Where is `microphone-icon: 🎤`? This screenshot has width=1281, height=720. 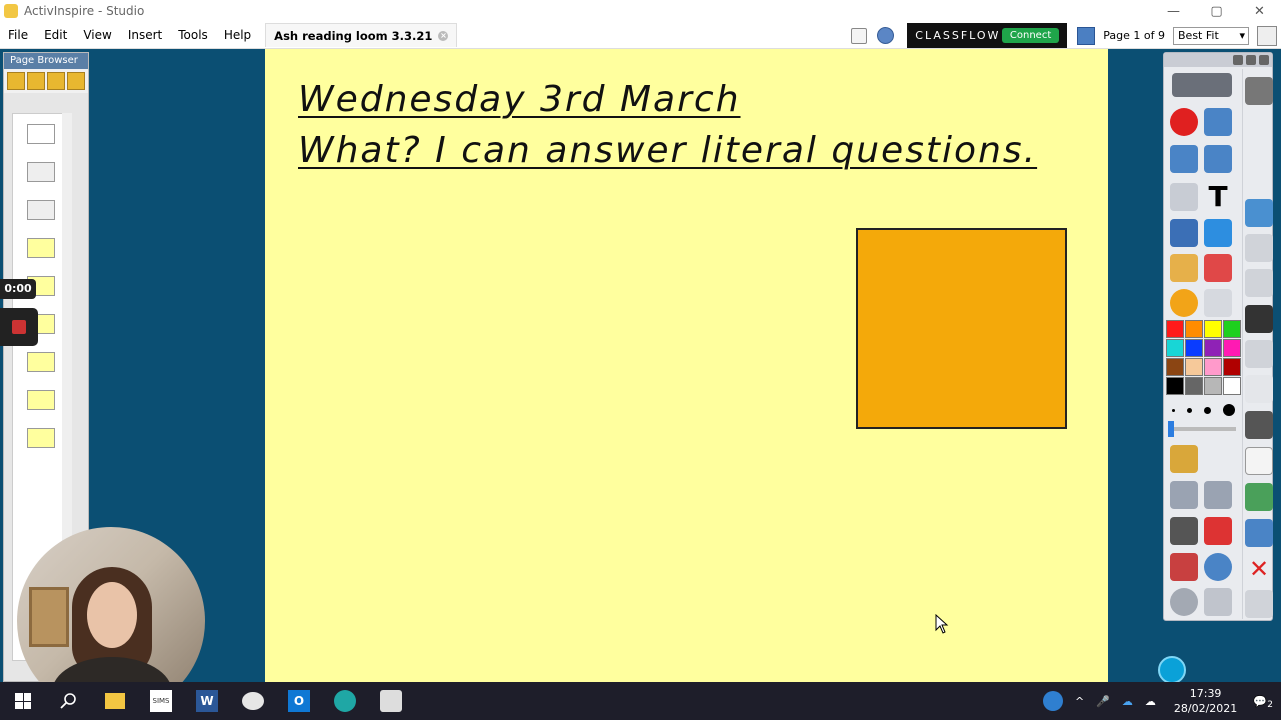
microphone-icon: 🎤 is located at coordinates (1103, 701).